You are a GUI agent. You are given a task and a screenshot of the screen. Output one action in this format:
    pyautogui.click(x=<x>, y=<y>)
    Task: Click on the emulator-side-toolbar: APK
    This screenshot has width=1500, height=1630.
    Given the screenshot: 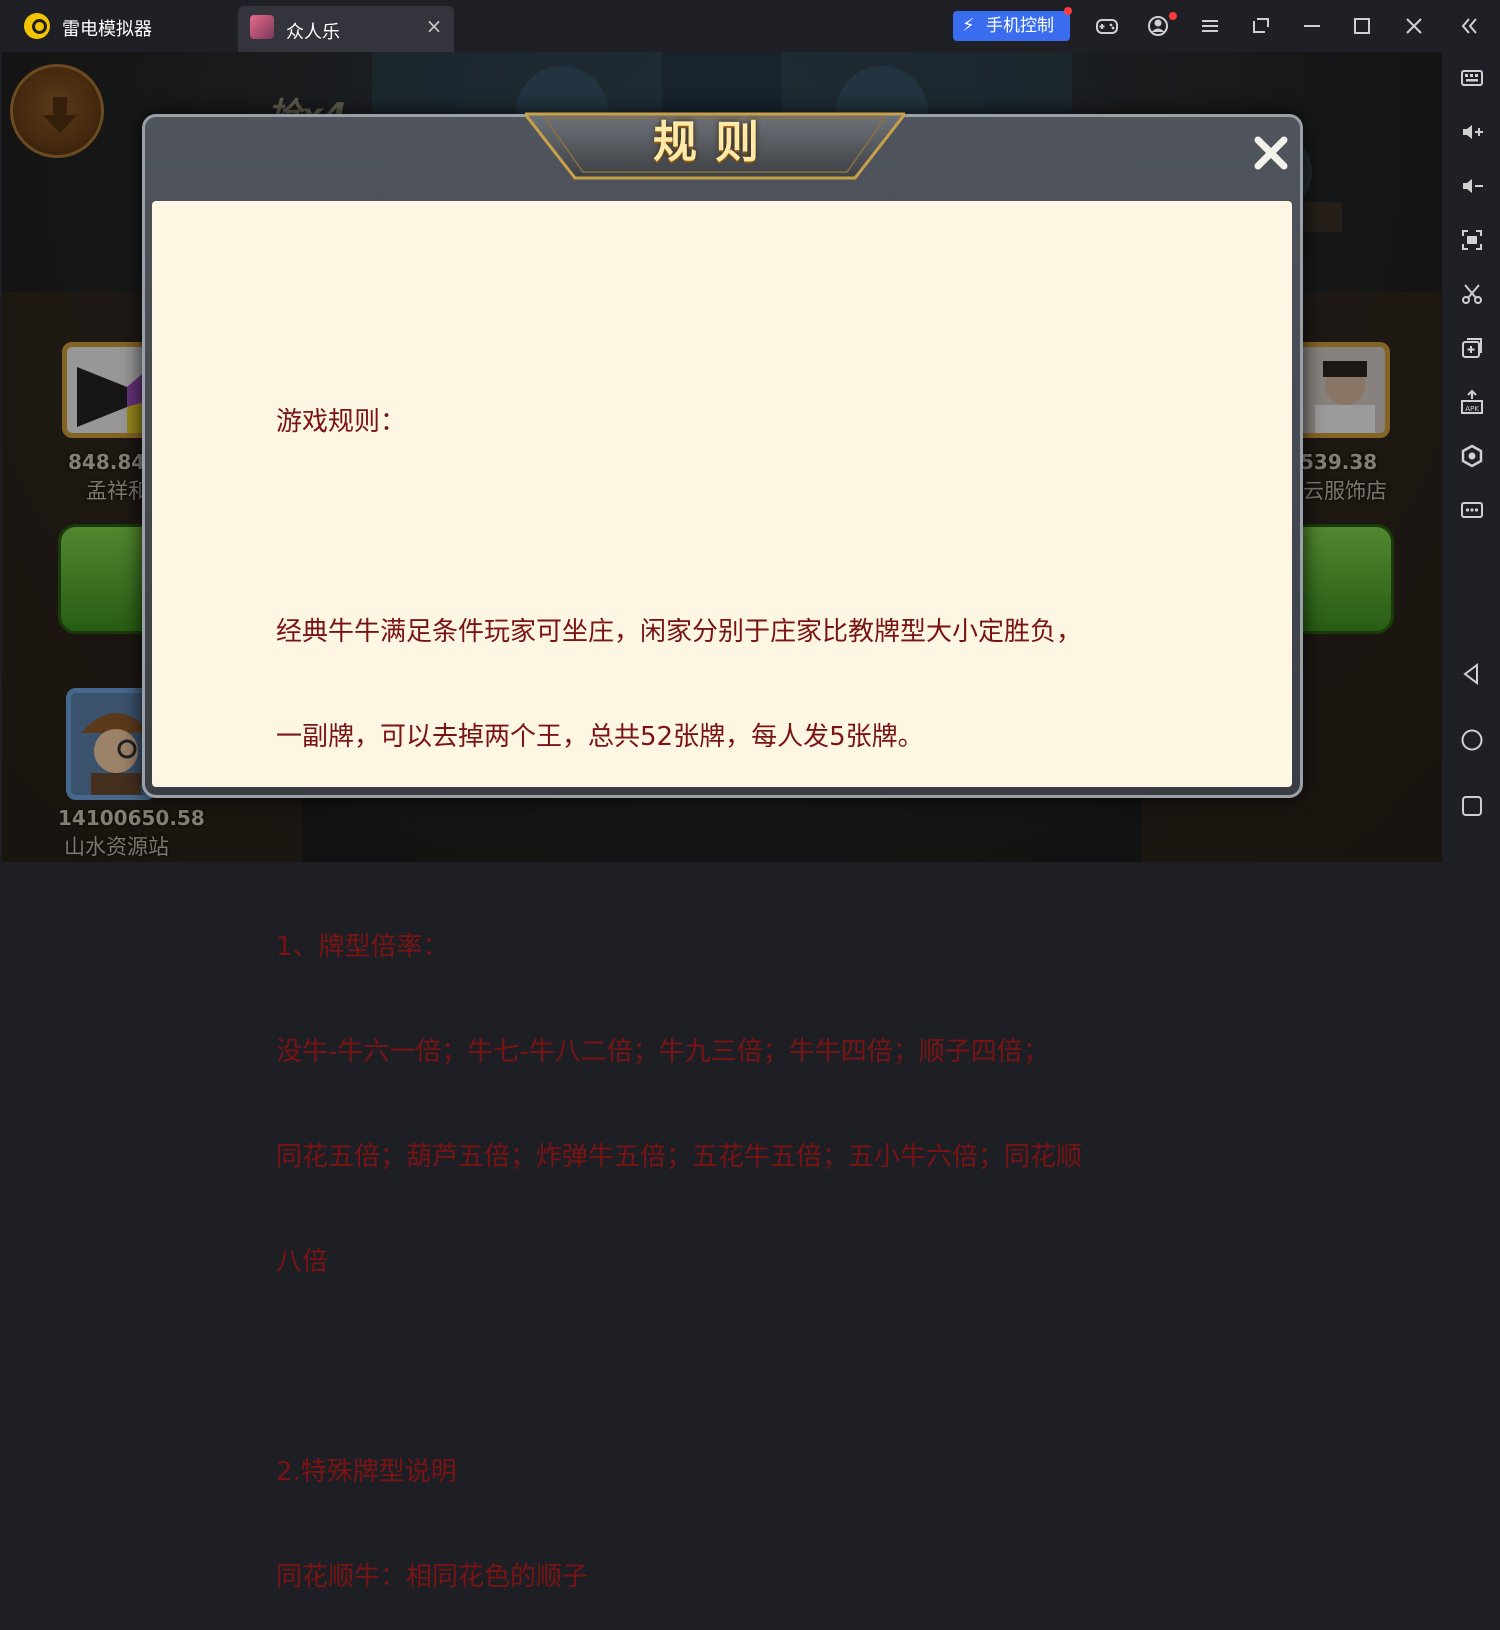 What is the action you would take?
    pyautogui.click(x=1472, y=457)
    